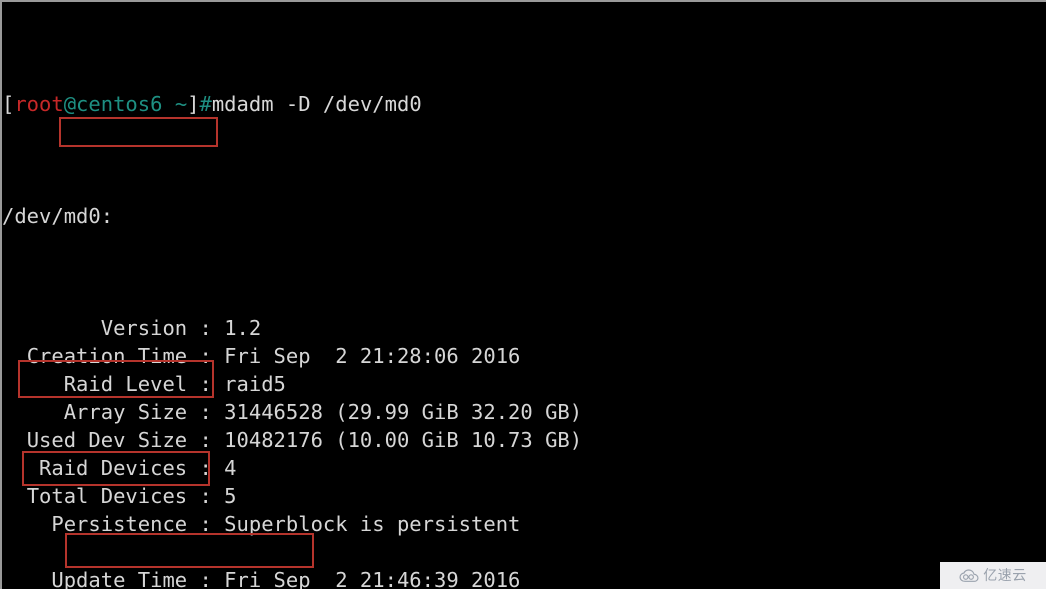 The width and height of the screenshot is (1046, 589). I want to click on field-value: Fri Sep 2 21:46:39 2016, so click(372, 578).